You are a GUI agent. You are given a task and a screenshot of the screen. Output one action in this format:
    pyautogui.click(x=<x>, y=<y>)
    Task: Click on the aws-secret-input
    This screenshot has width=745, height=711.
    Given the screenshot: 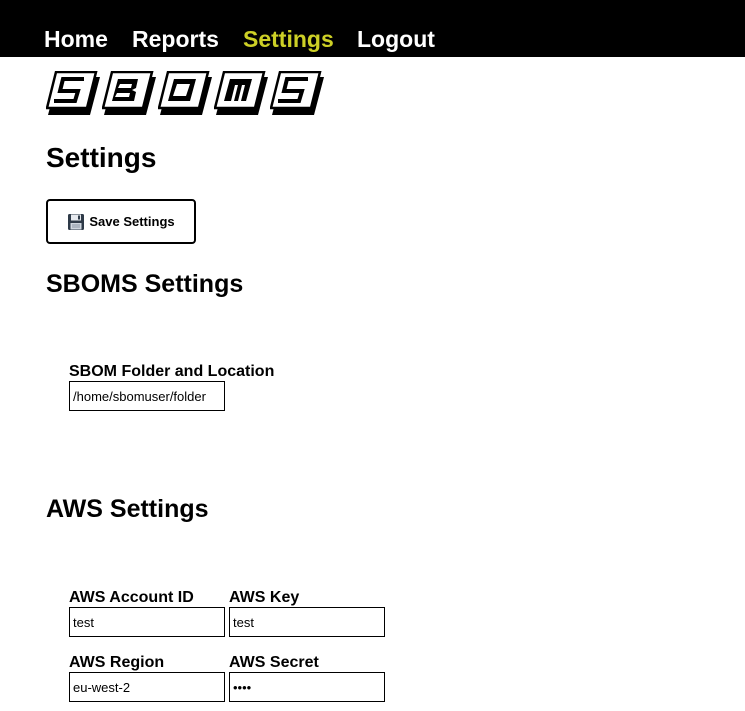 What is the action you would take?
    pyautogui.click(x=307, y=687)
    